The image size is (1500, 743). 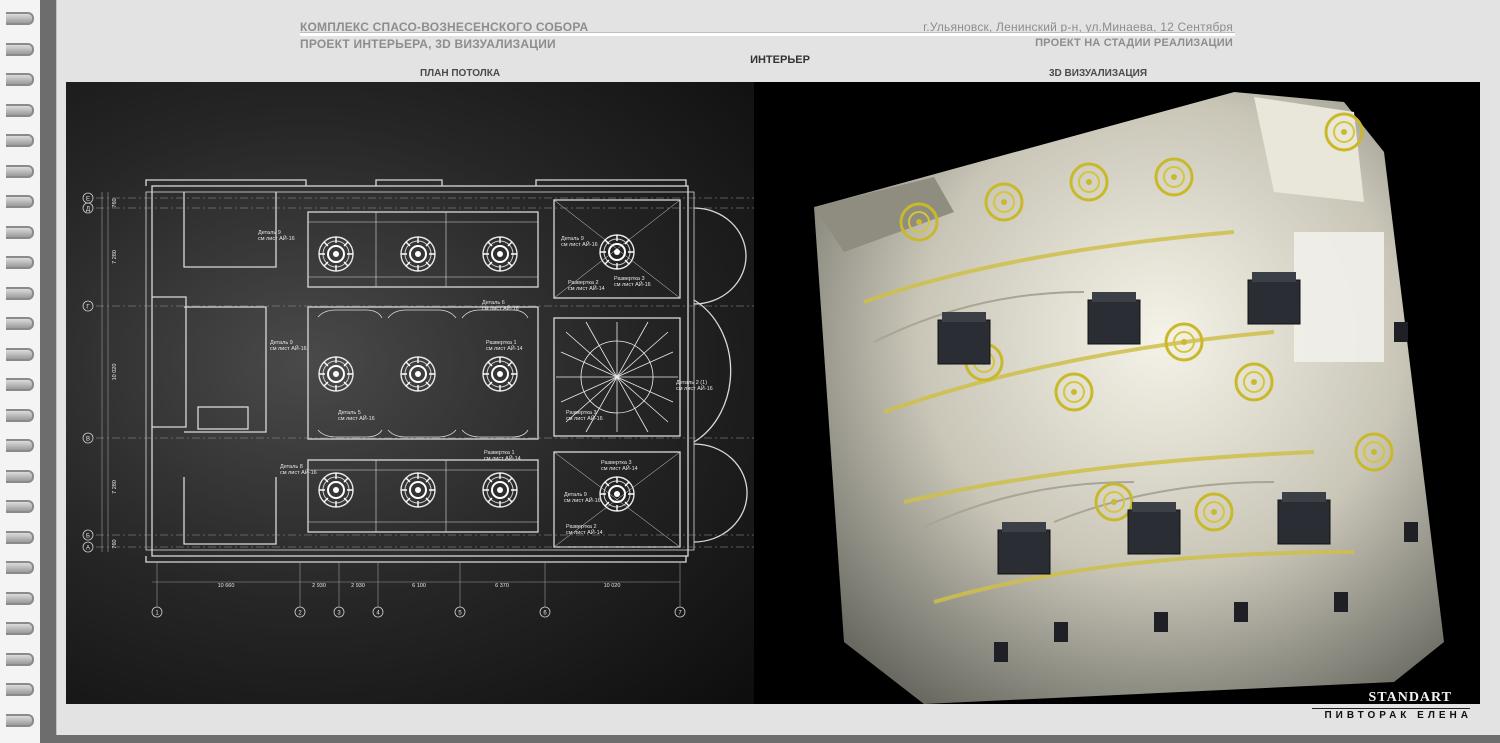 I want to click on right-caption: 3D ВИЗУАЛИЗАЦИЯ, so click(x=1098, y=73).